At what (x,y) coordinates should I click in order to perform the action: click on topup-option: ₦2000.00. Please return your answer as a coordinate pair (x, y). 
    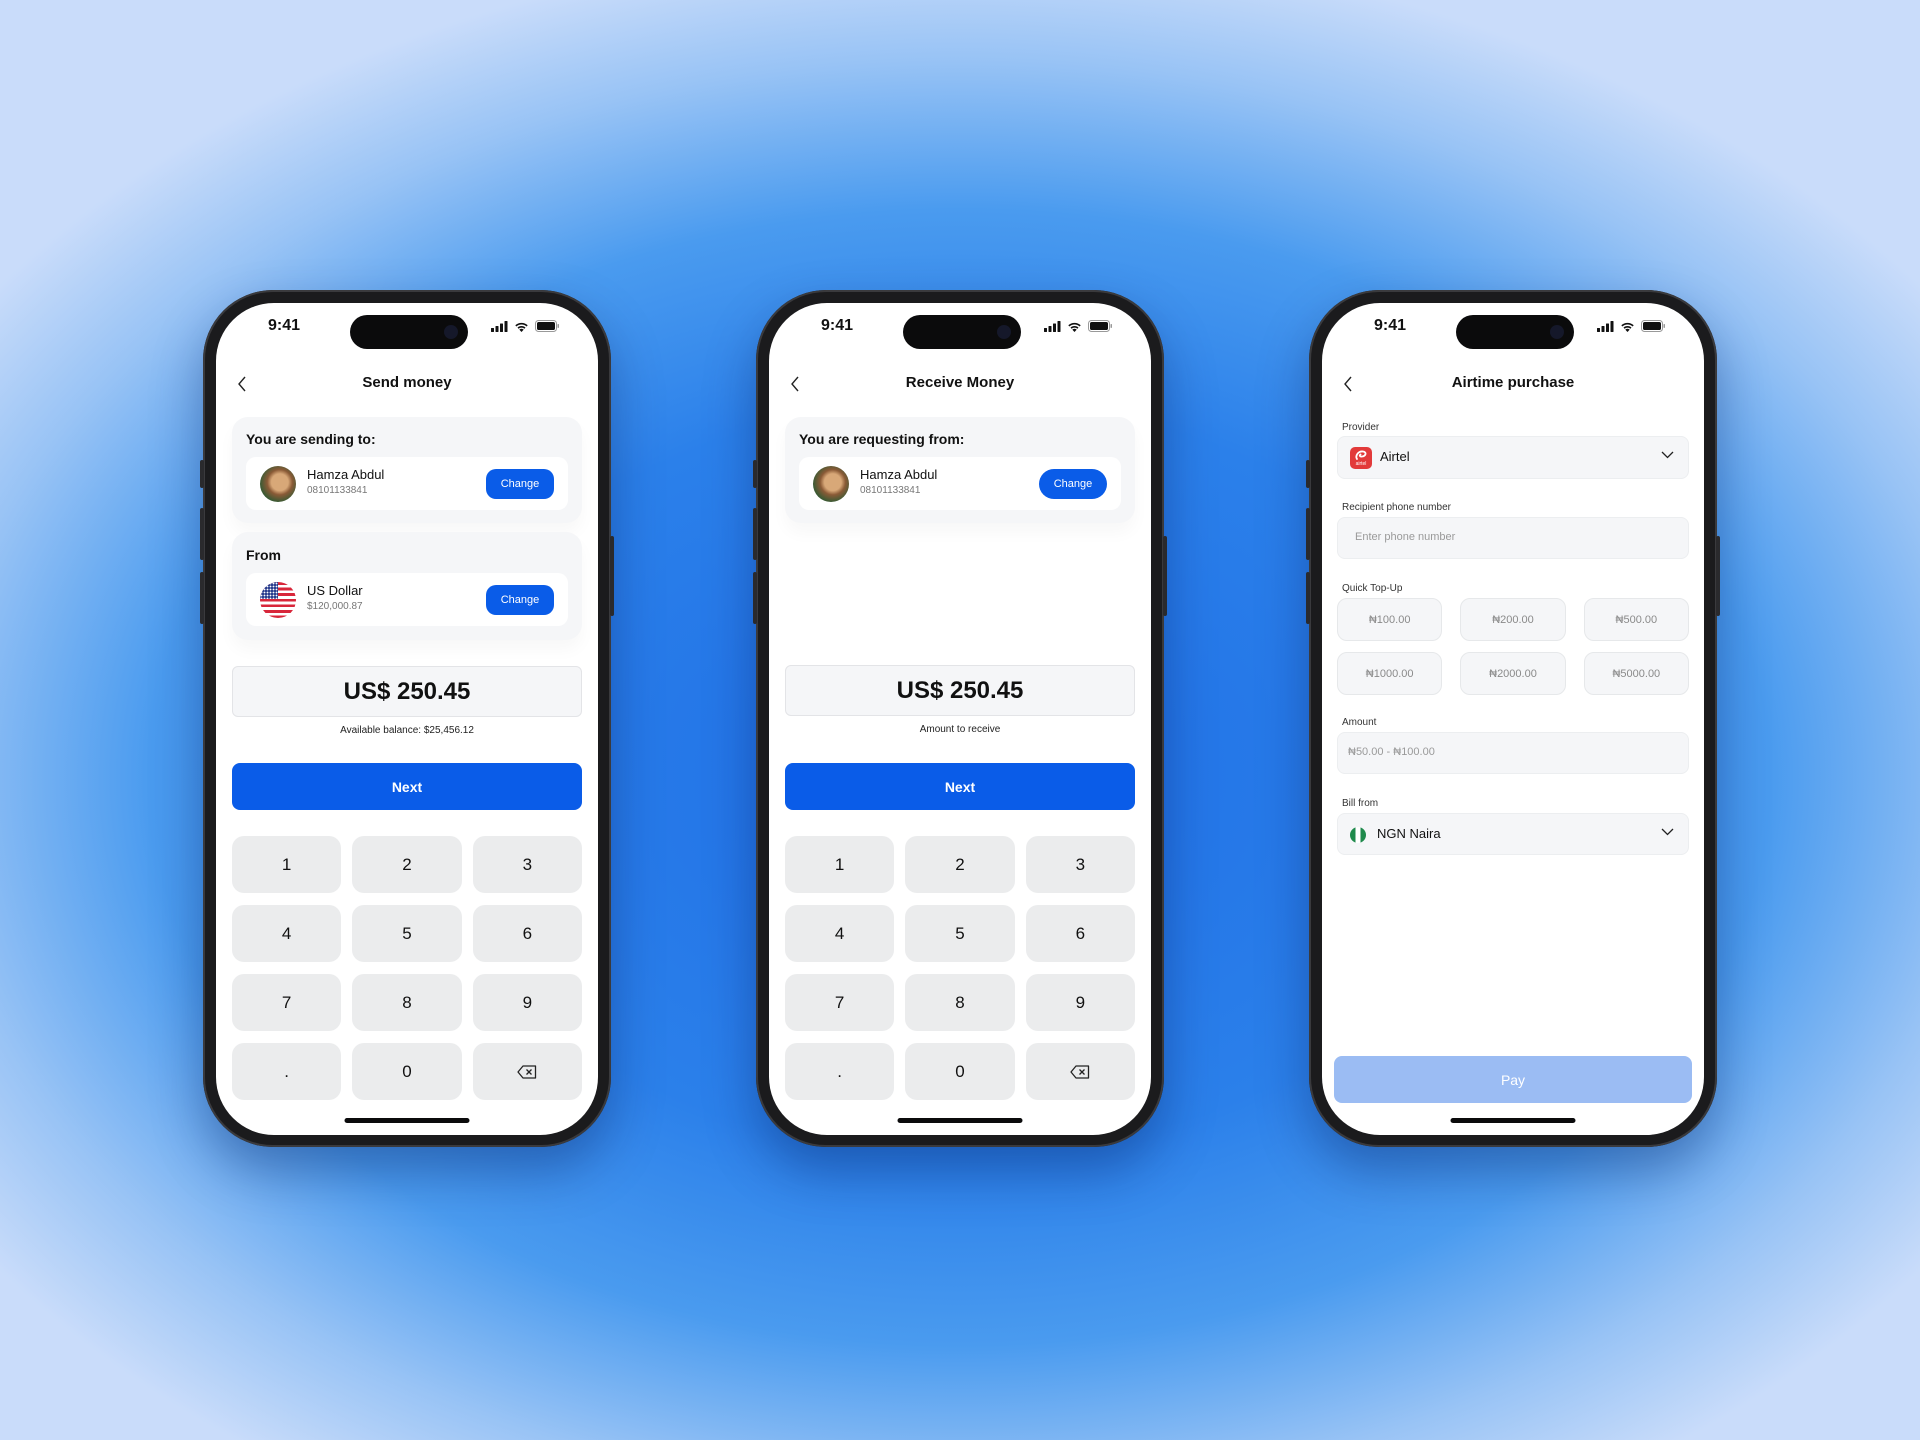
    Looking at the image, I should click on (1513, 673).